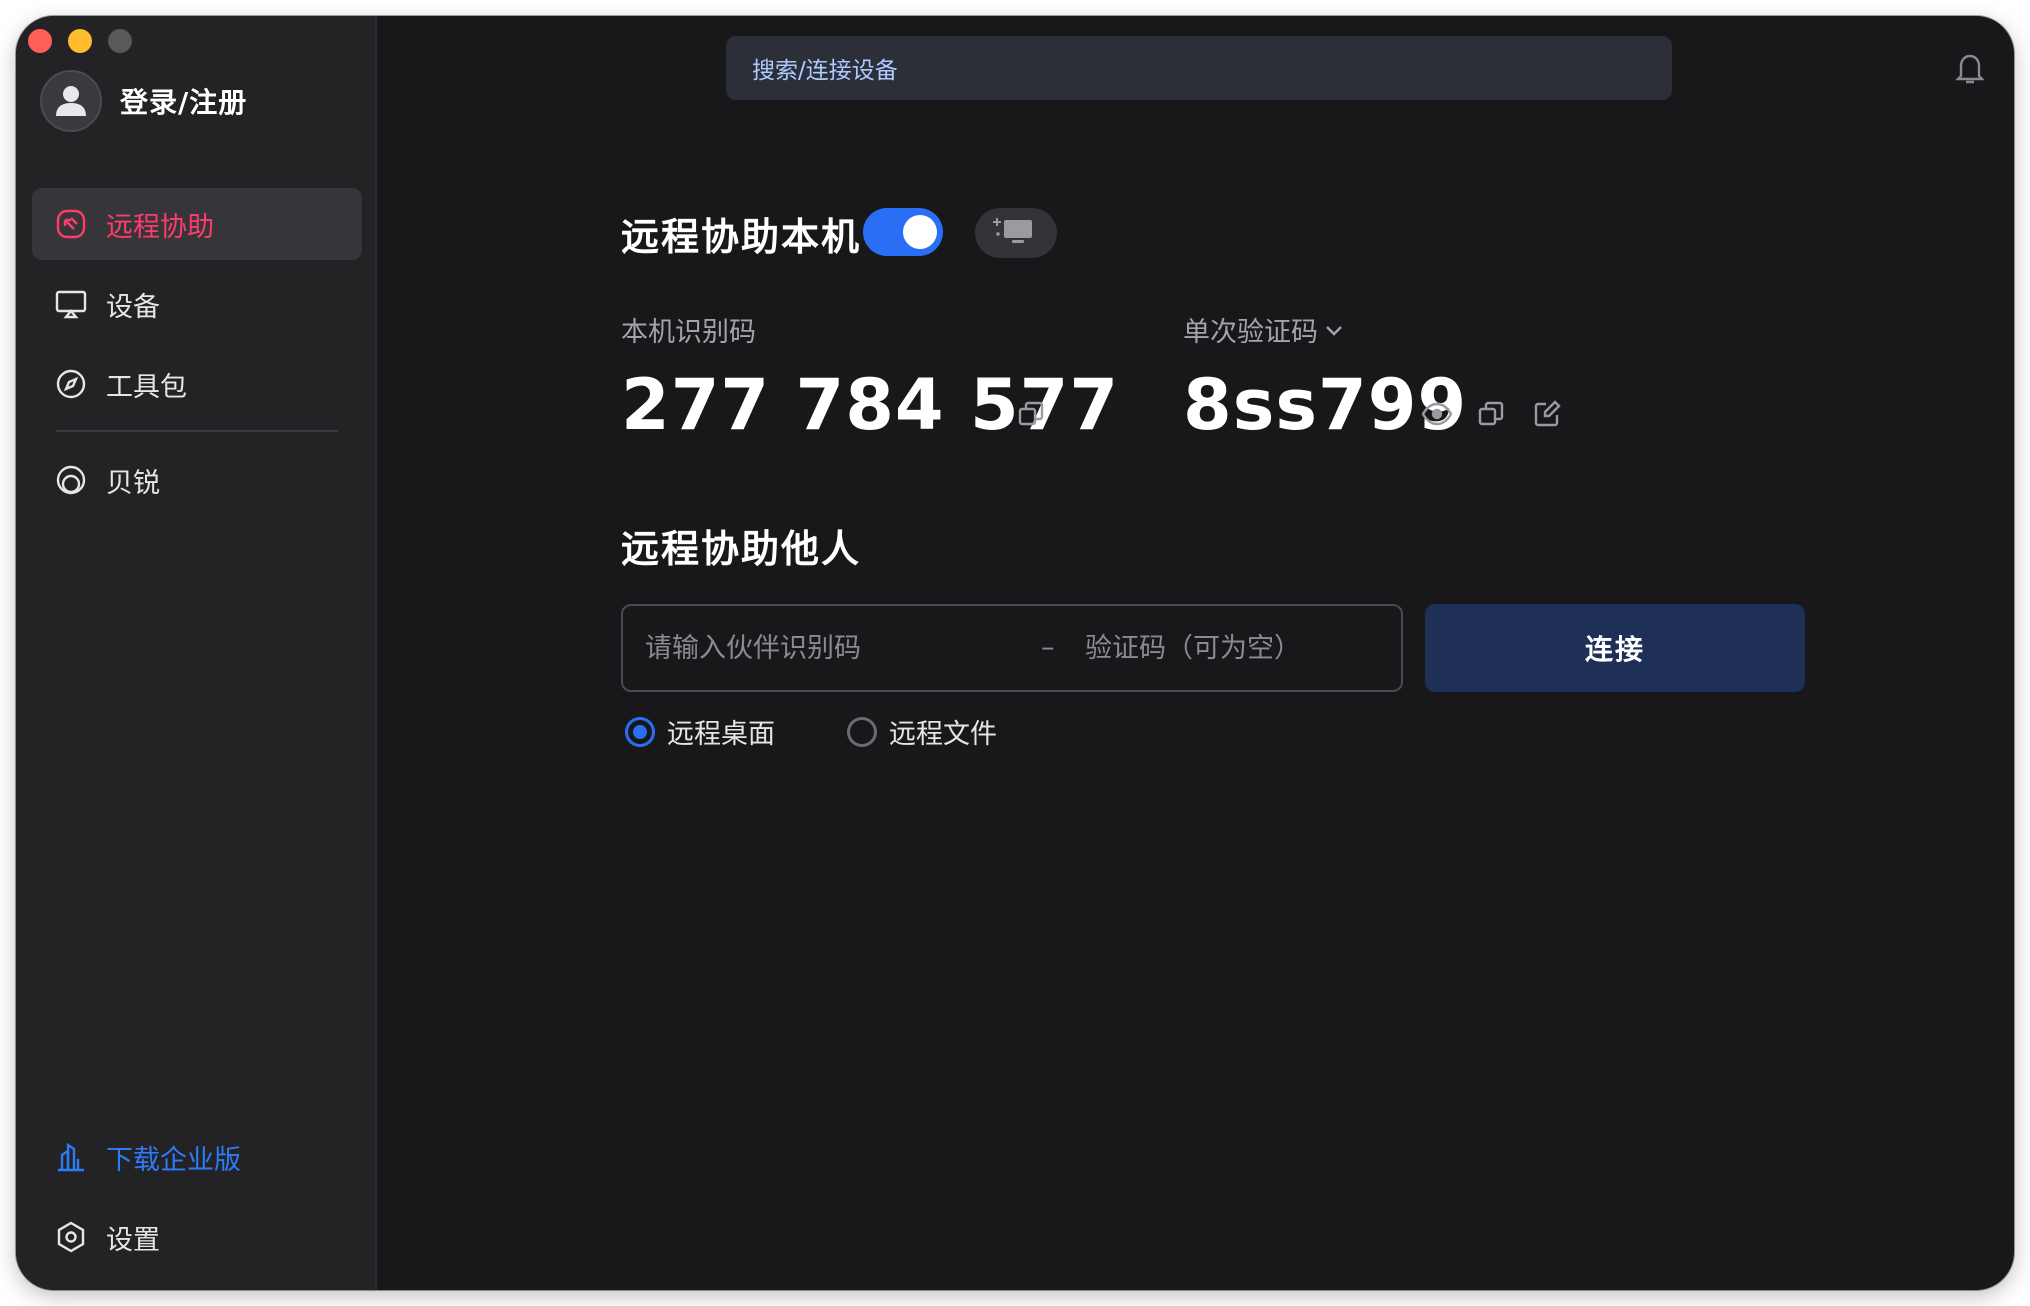  I want to click on otp-type-dropdown: 单次验证码, so click(1263, 329).